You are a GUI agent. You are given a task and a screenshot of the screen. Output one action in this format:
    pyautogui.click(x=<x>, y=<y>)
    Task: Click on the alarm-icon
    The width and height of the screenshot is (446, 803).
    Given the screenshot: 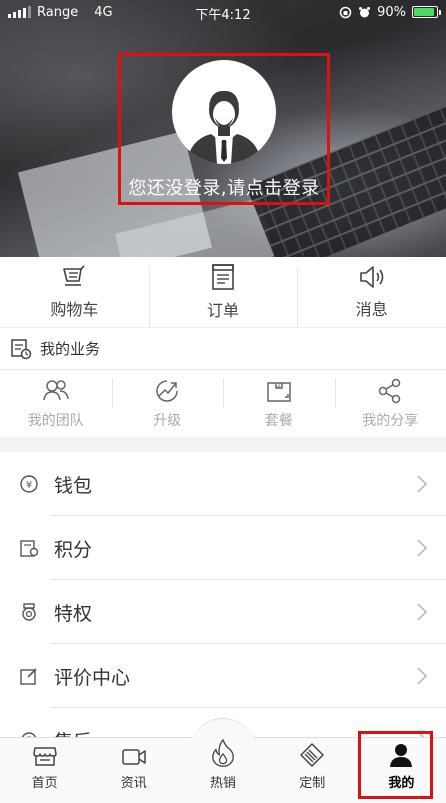 What is the action you would take?
    pyautogui.click(x=365, y=11)
    